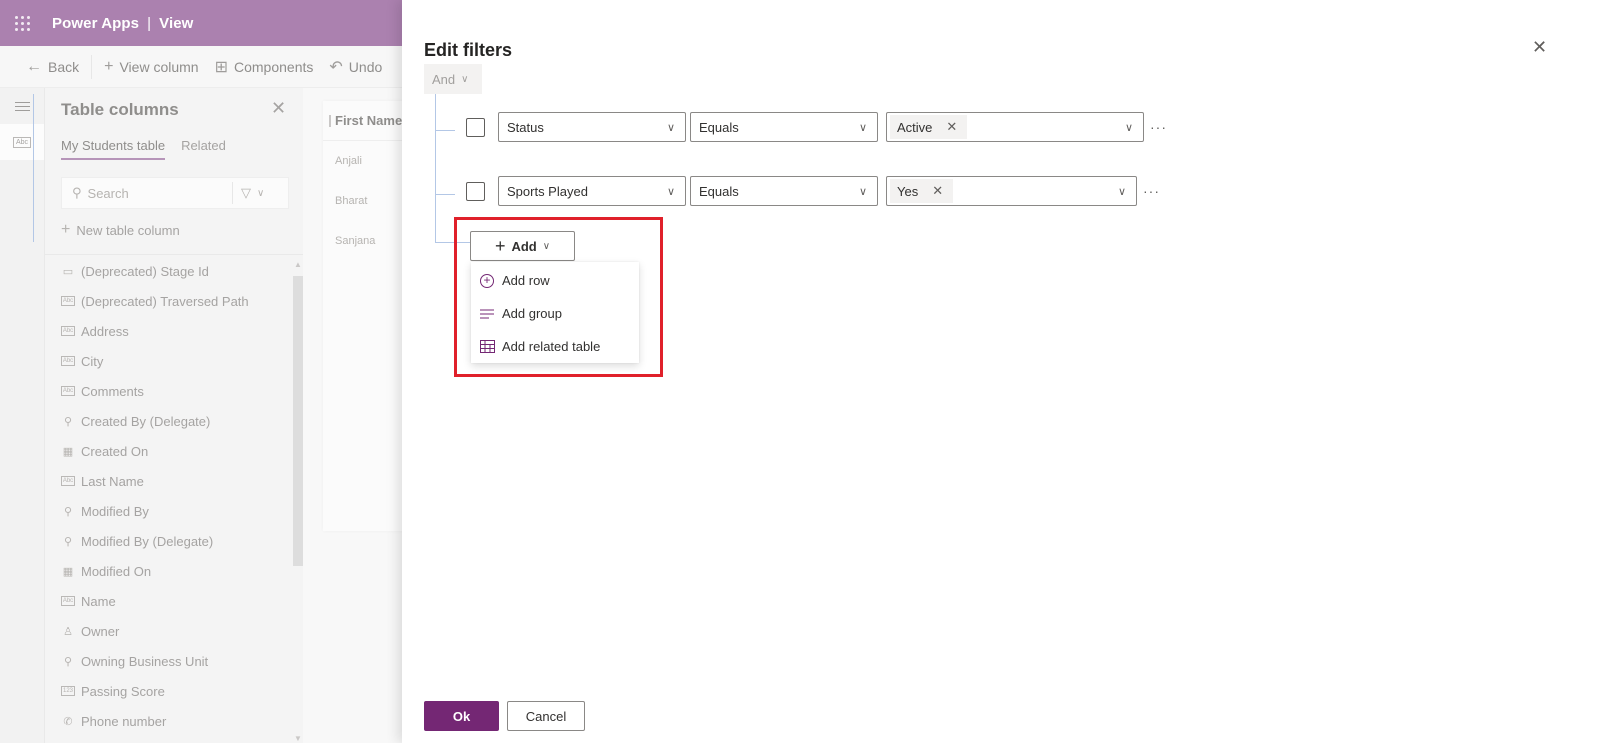 The height and width of the screenshot is (743, 1600). What do you see at coordinates (487, 281) in the screenshot?
I see `add-circle-icon: +` at bounding box center [487, 281].